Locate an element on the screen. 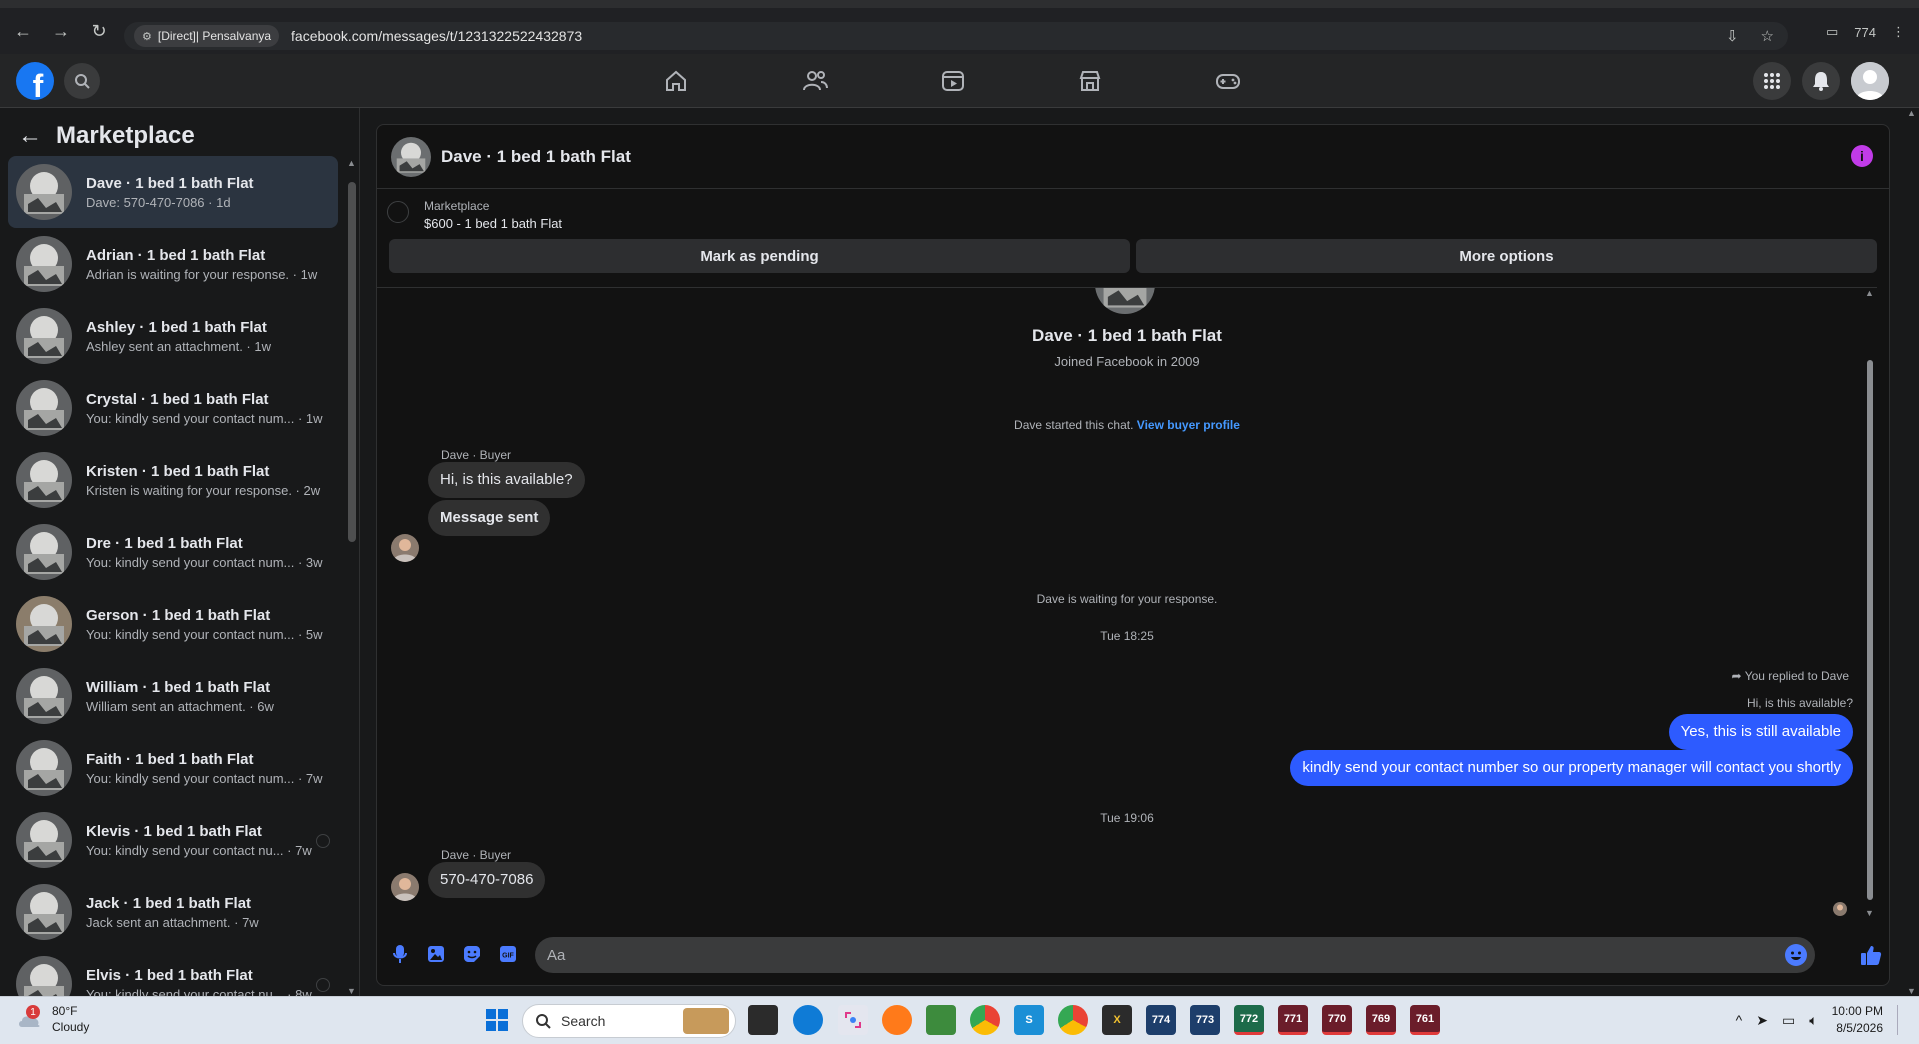 The image size is (1919, 1044). sidebar-scroll-thumb is located at coordinates (352, 362).